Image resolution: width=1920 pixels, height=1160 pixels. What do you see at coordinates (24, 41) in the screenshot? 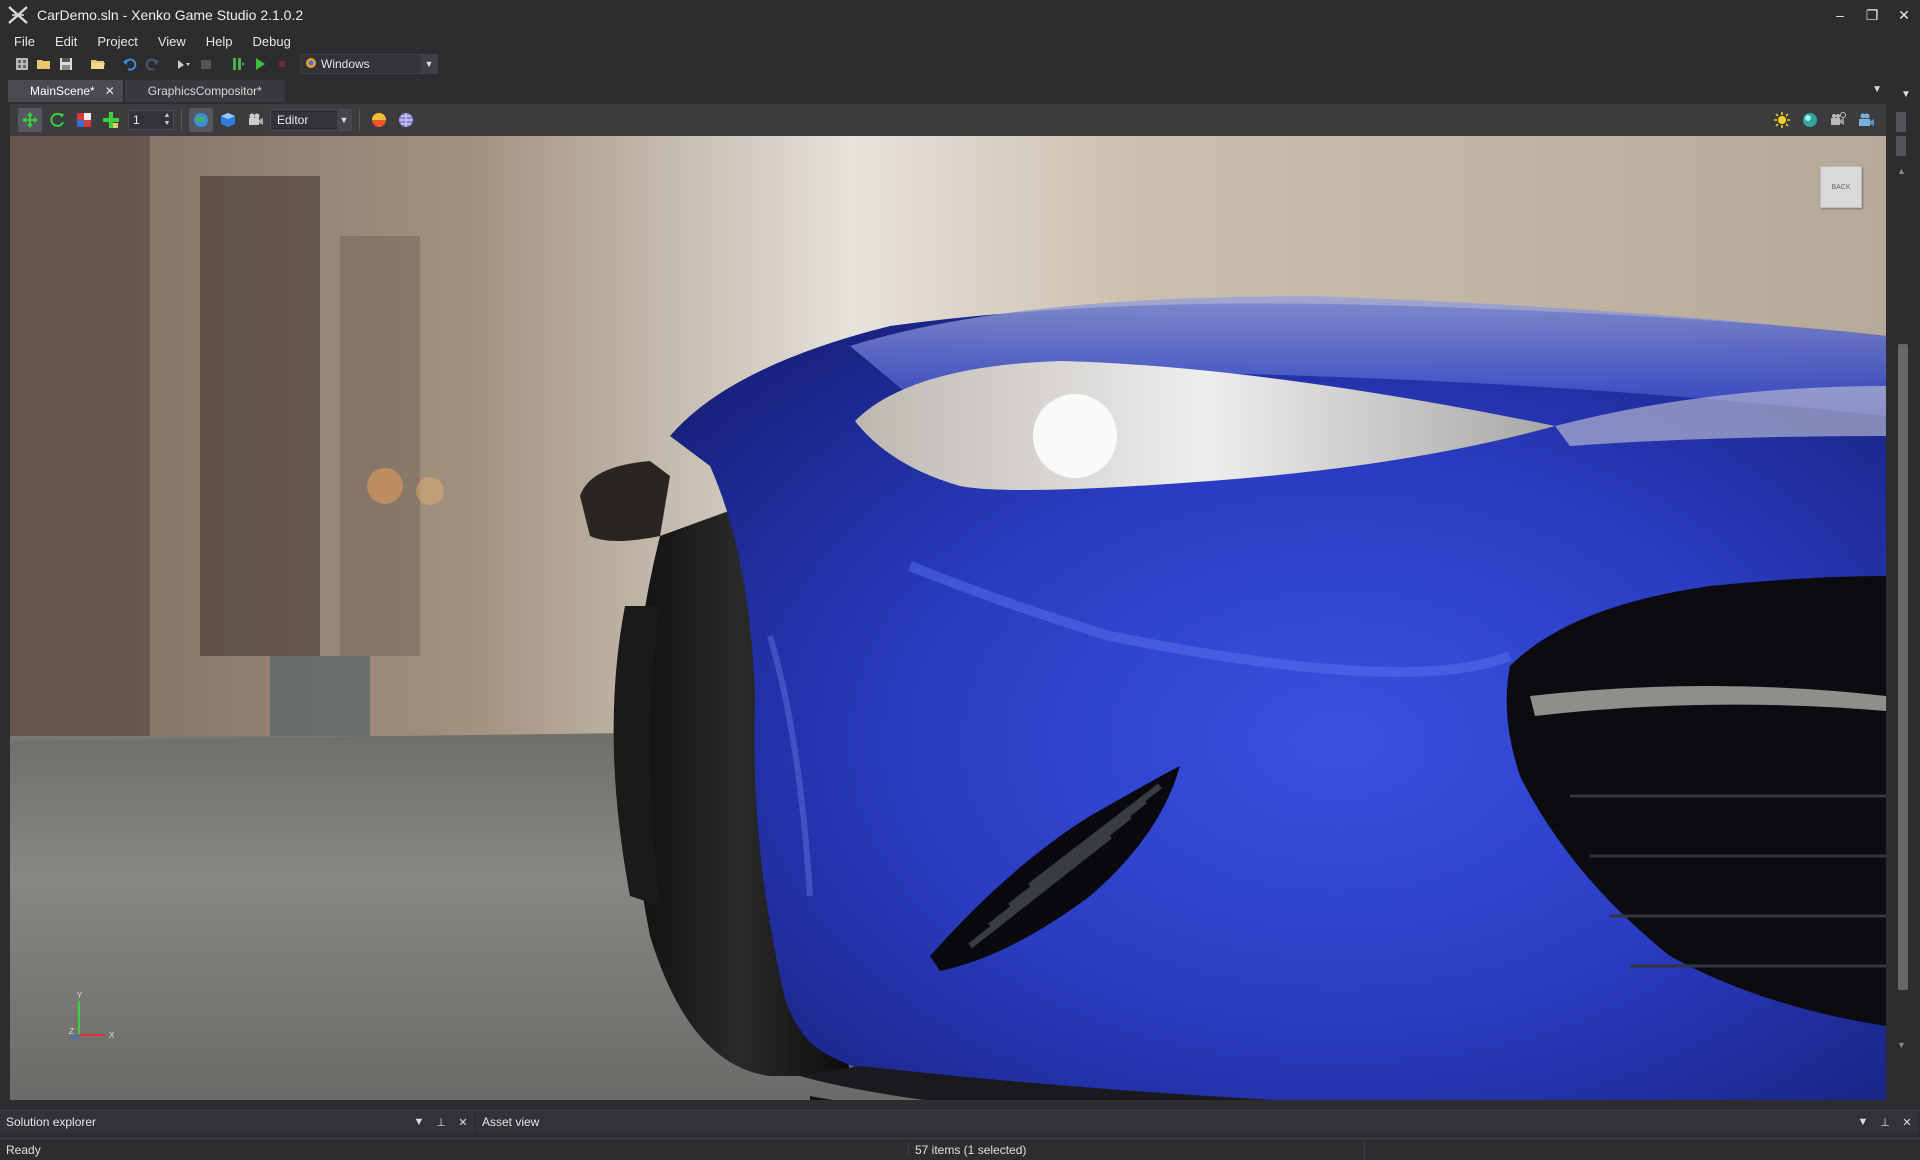
I see `menu-file: File` at bounding box center [24, 41].